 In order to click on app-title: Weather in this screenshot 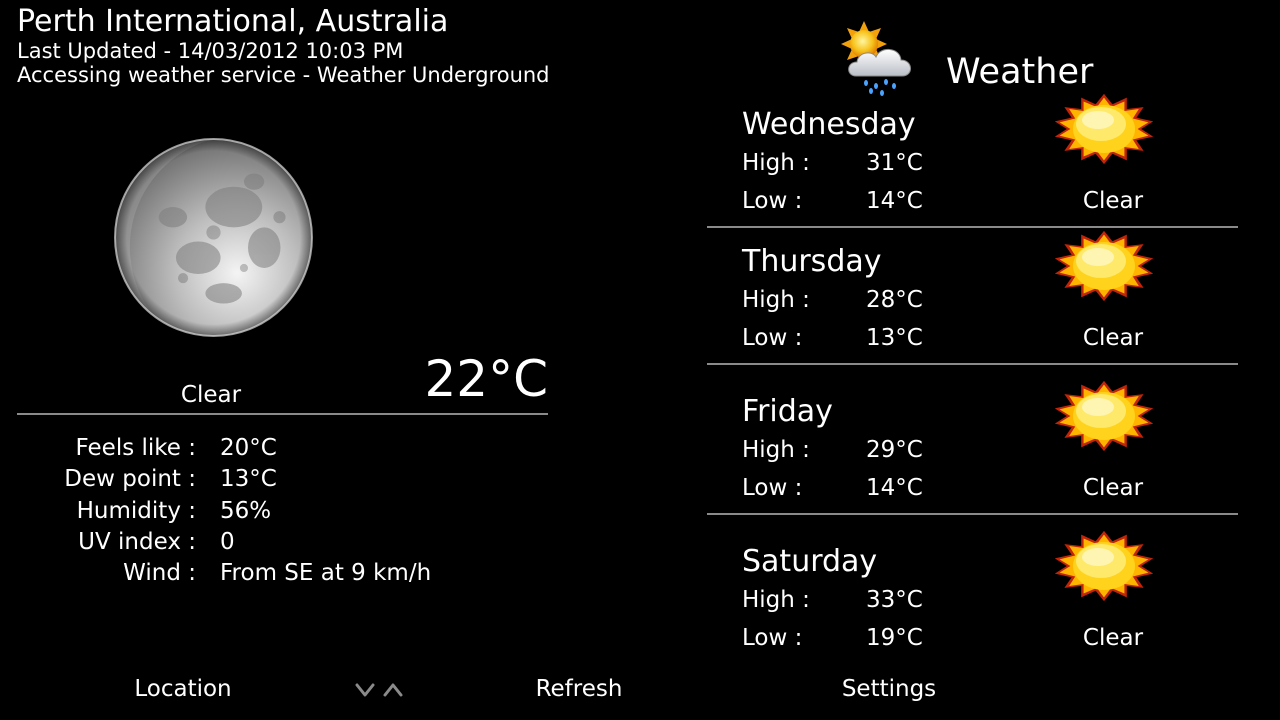, I will do `click(1020, 72)`.